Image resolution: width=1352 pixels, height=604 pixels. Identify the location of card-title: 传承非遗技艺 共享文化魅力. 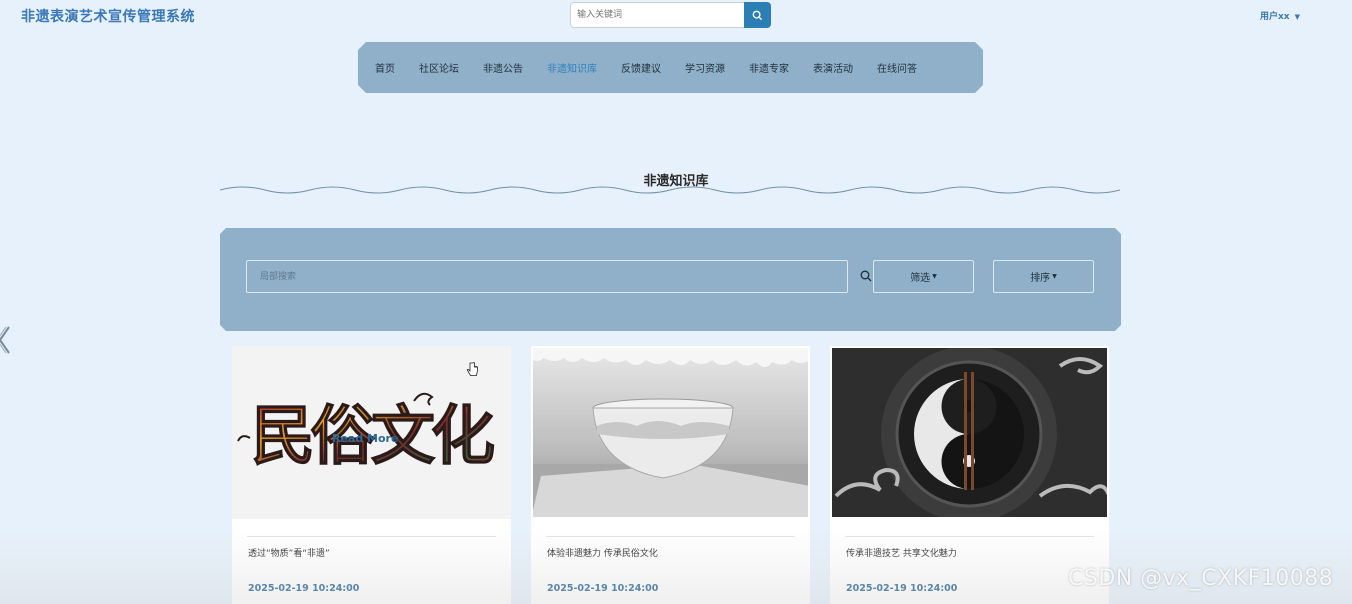
(901, 552).